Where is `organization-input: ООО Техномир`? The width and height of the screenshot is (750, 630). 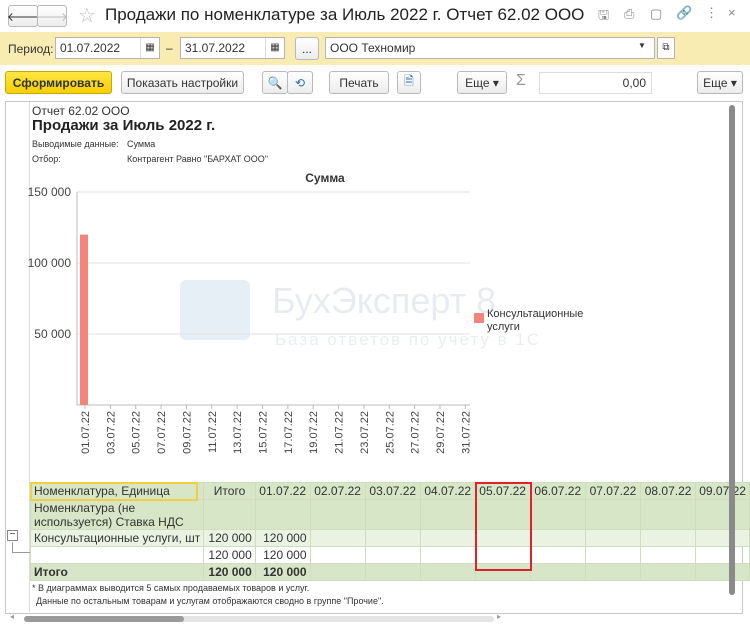
organization-input: ООО Техномир is located at coordinates (490, 48).